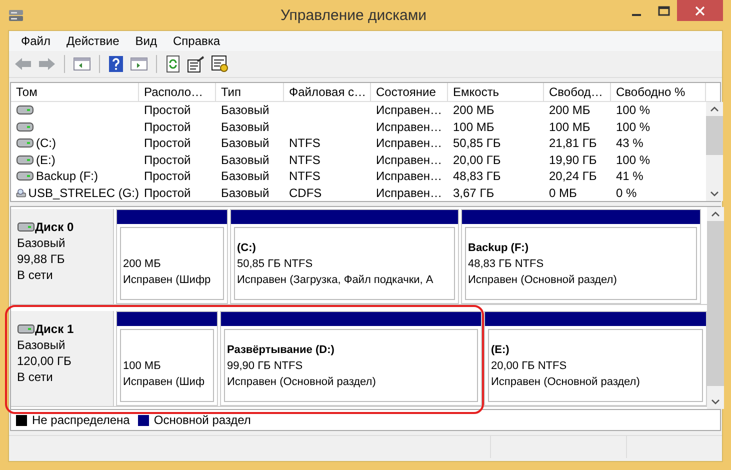  I want to click on partition-name: (E:), so click(500, 350).